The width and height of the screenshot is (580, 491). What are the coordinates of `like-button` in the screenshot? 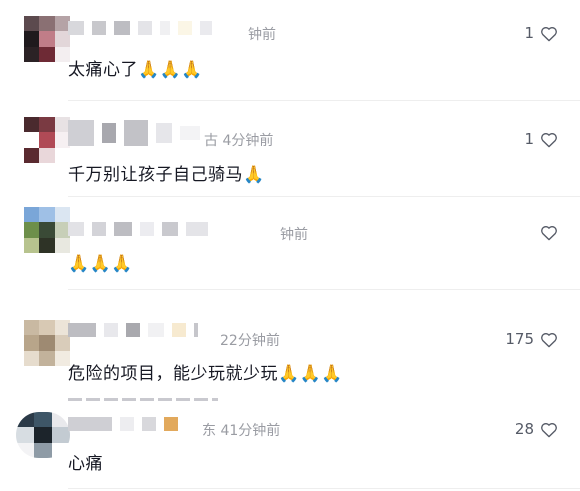 It's located at (546, 232).